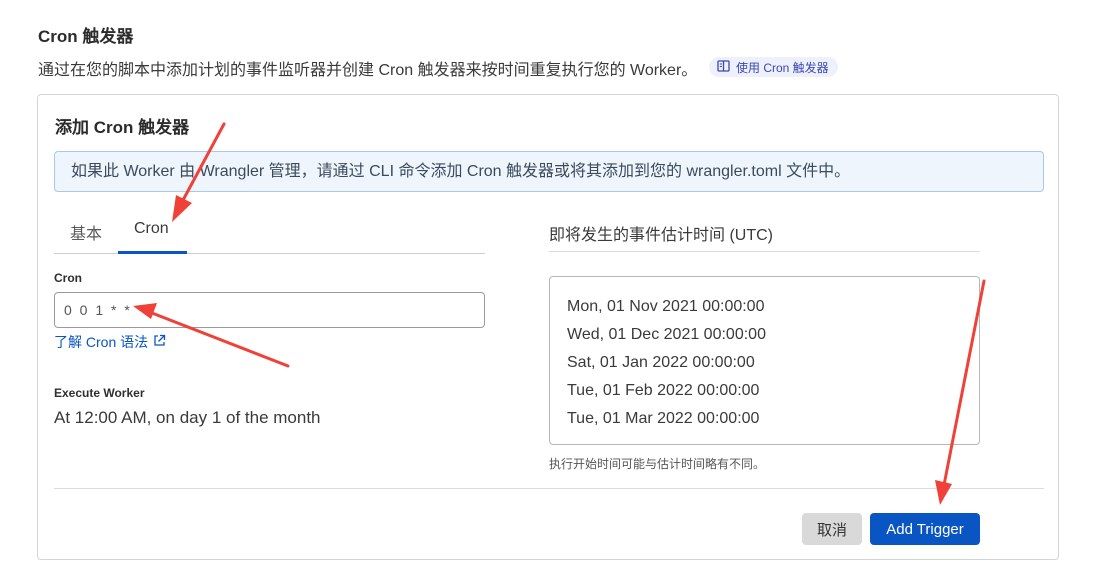 This screenshot has height=570, width=1094. Describe the element at coordinates (661, 235) in the screenshot. I see `upcoming-events-title: 即将发生的事件估计时间 (UTC)` at that location.